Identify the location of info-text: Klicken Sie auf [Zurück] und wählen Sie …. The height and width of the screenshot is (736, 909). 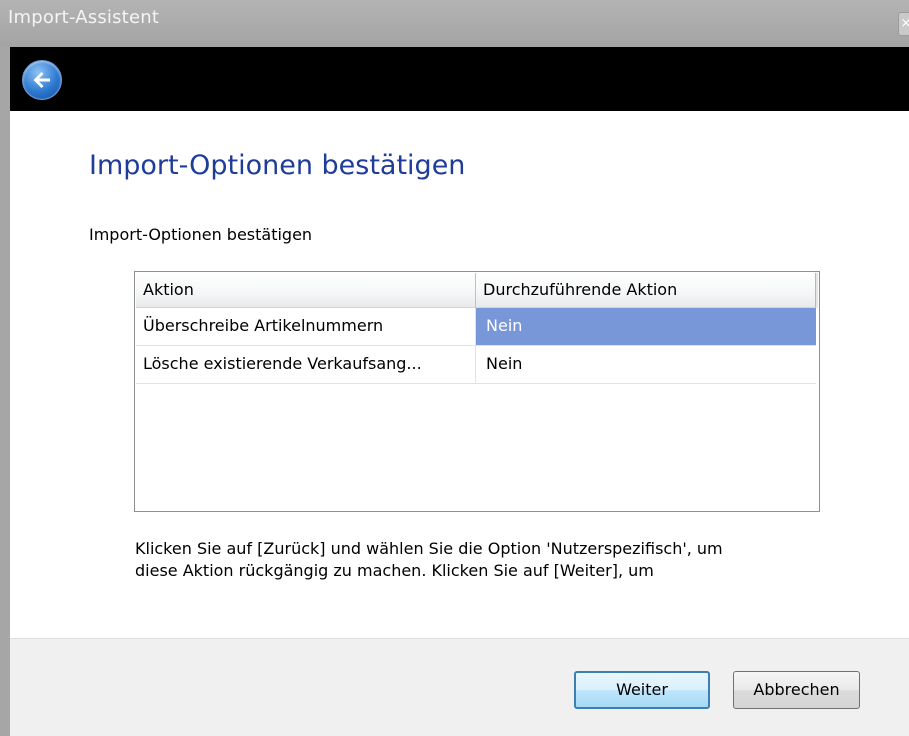
(495, 560).